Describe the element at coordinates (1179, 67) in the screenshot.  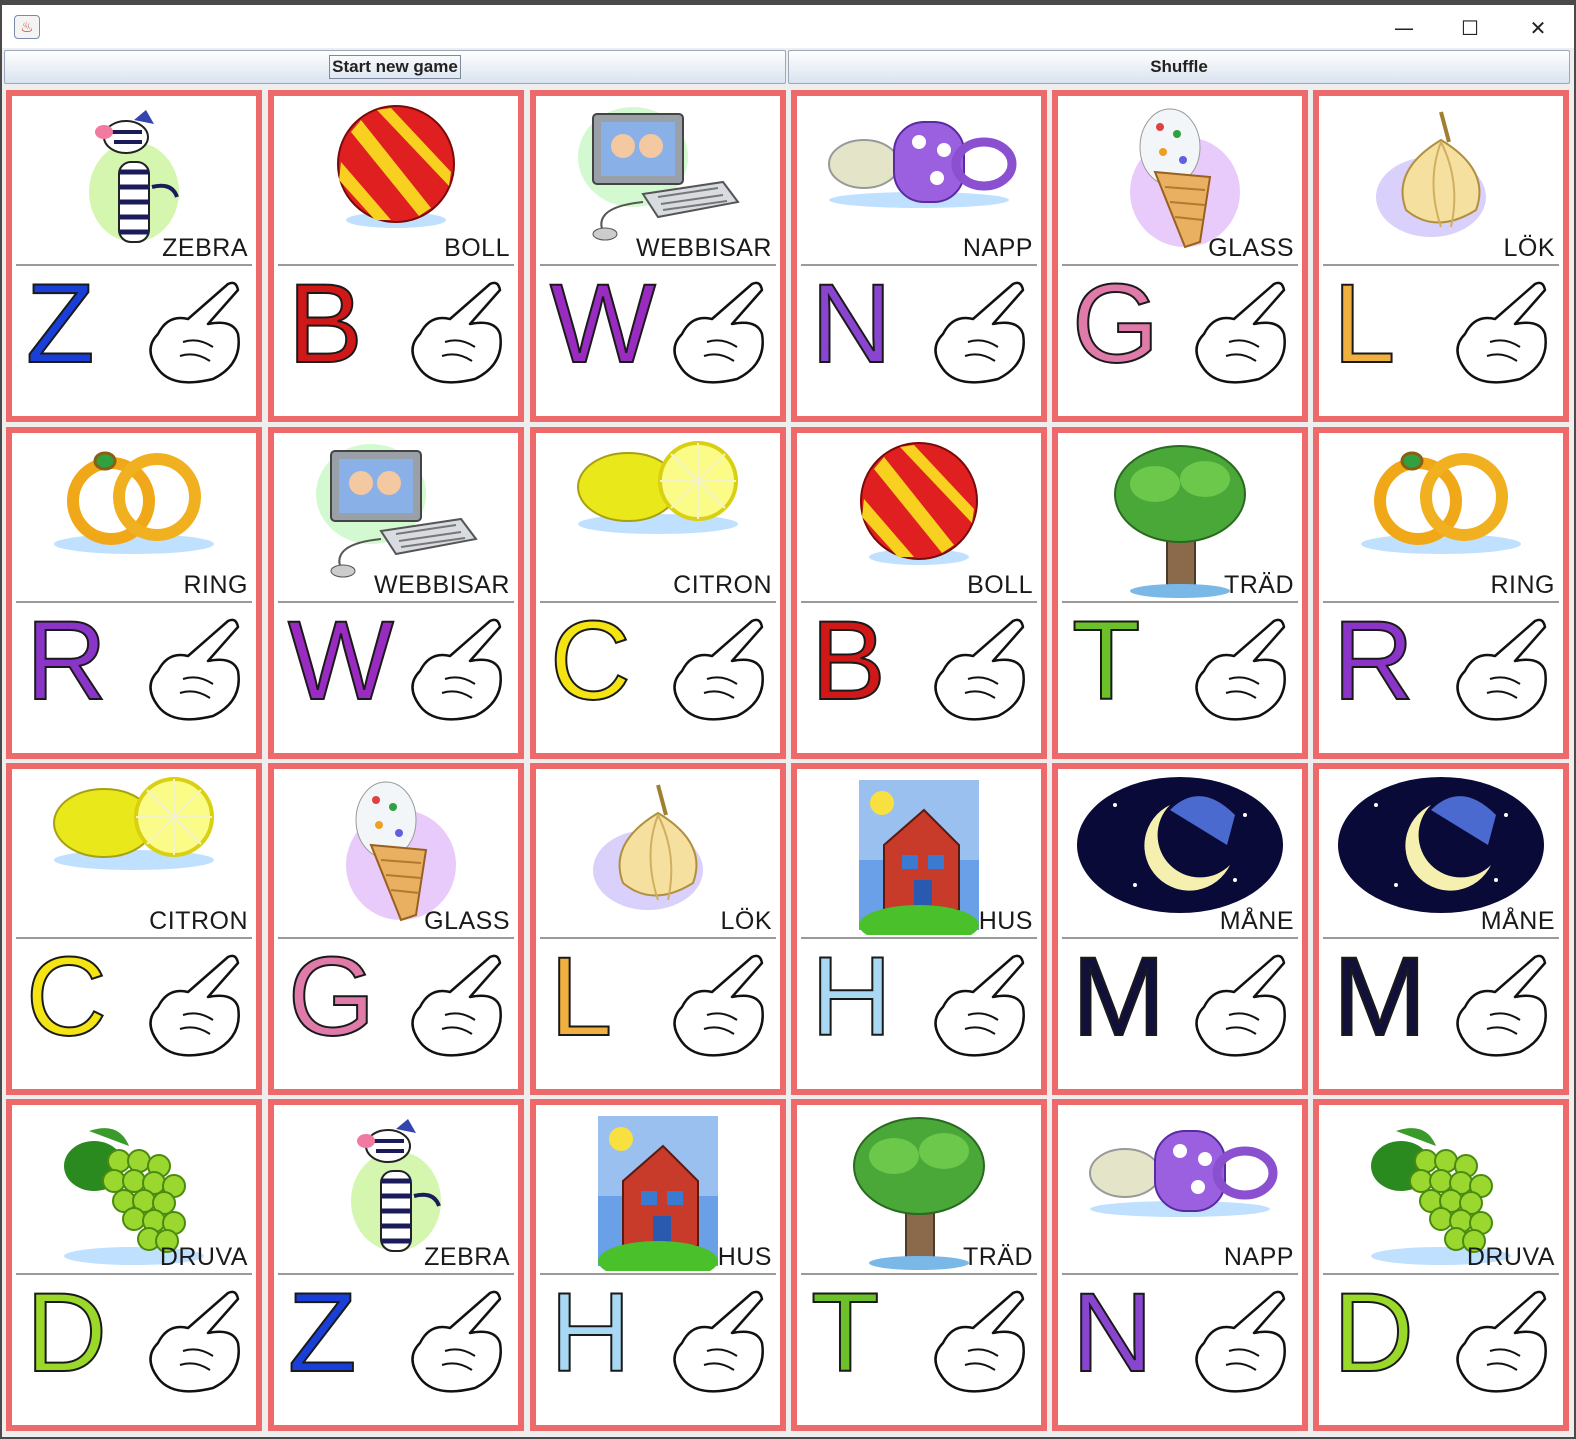
I see `shuffle-button: Shuffle` at that location.